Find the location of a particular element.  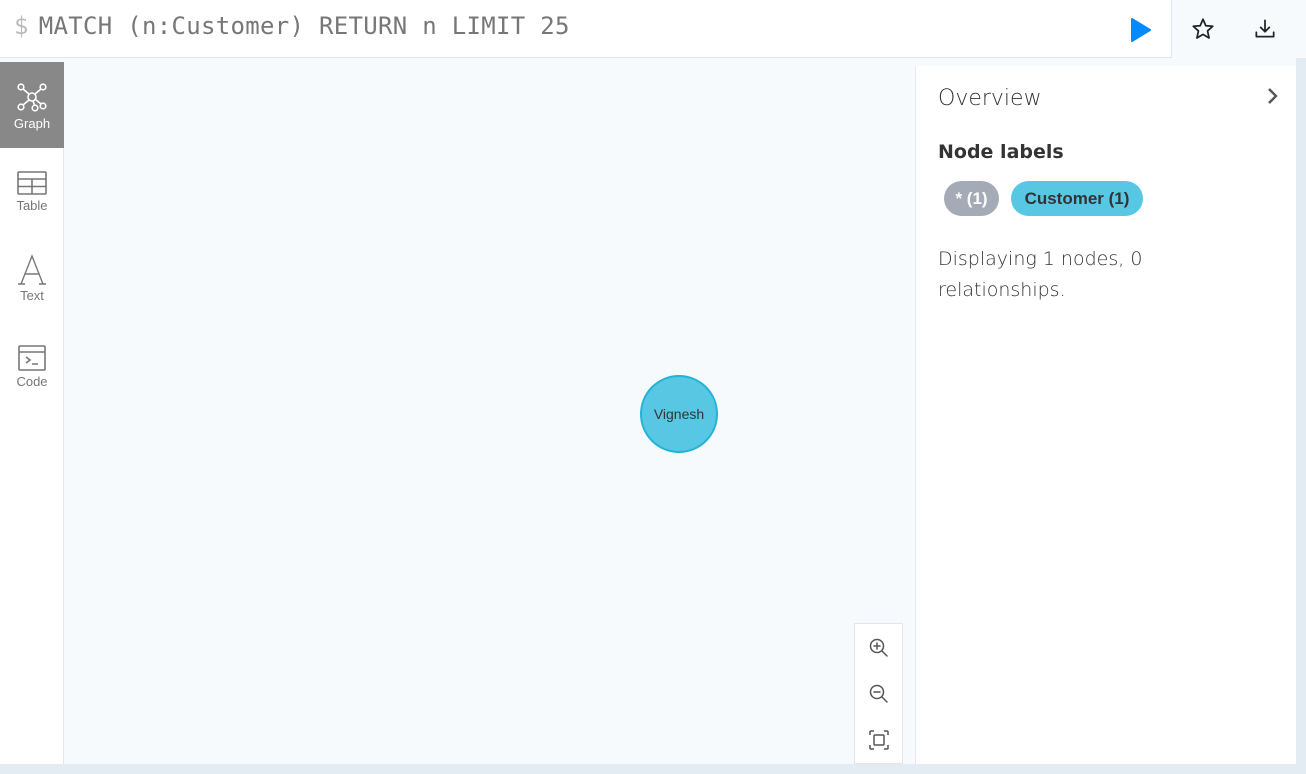

label-pill-customer: Customer (1) is located at coordinates (1077, 198).